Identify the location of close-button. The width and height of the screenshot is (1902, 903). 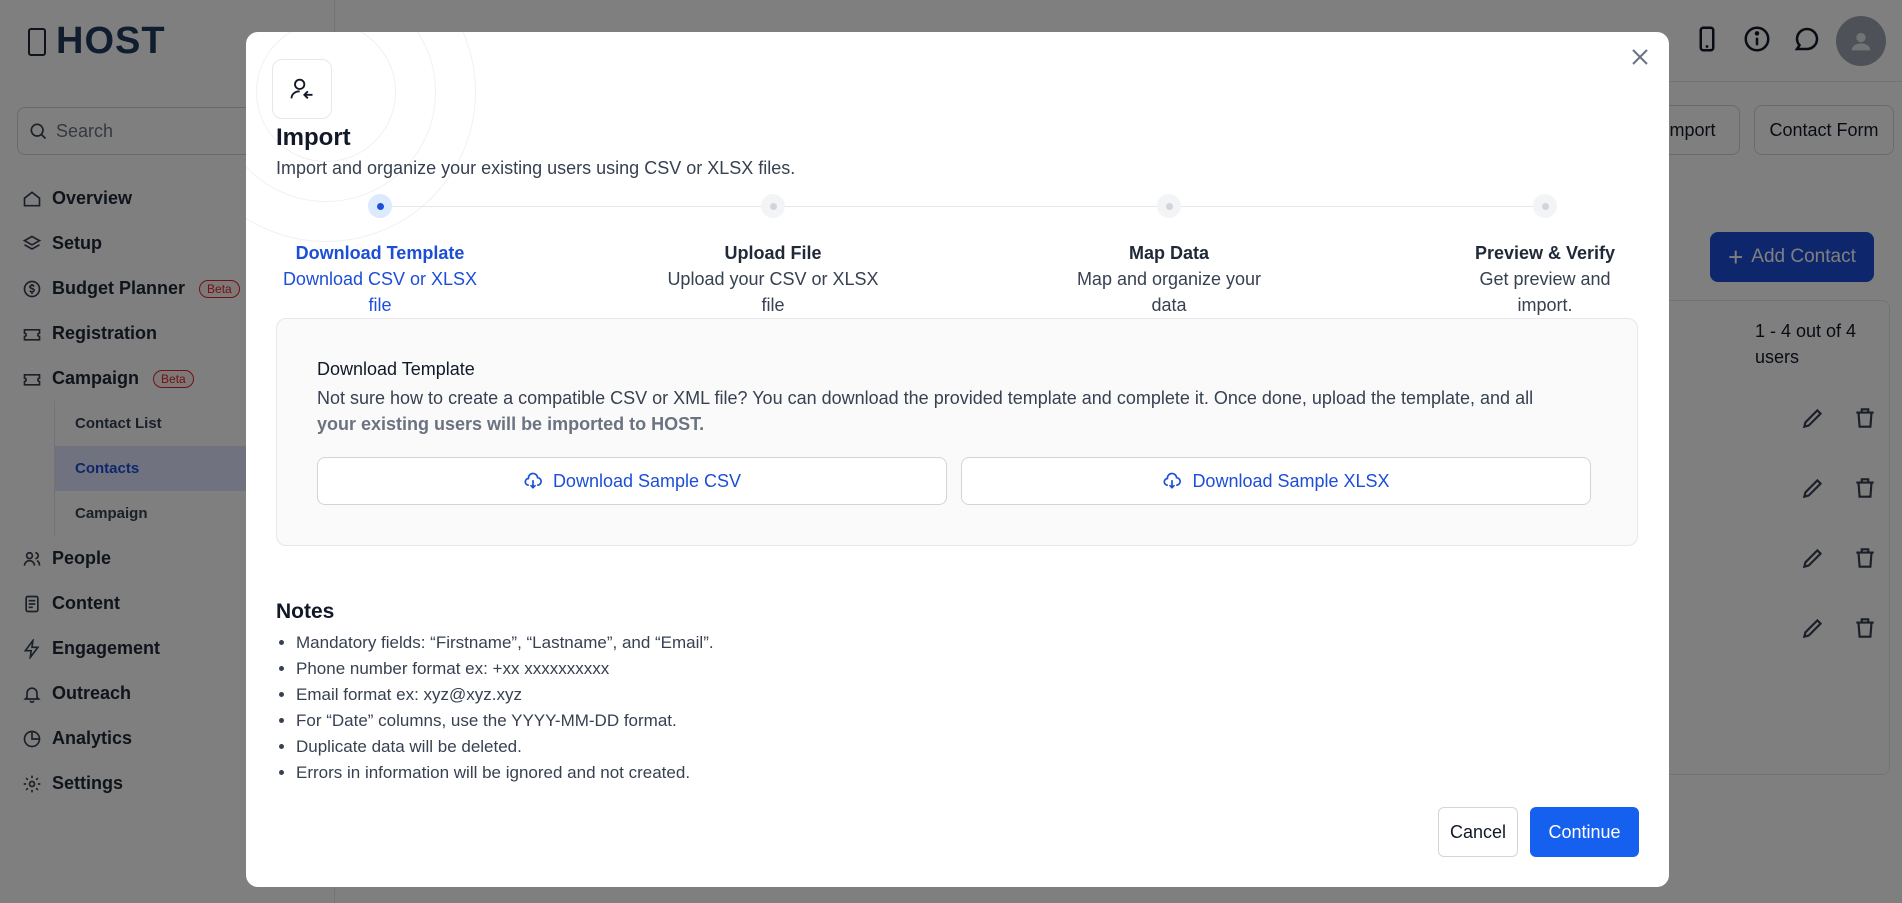
(1640, 57).